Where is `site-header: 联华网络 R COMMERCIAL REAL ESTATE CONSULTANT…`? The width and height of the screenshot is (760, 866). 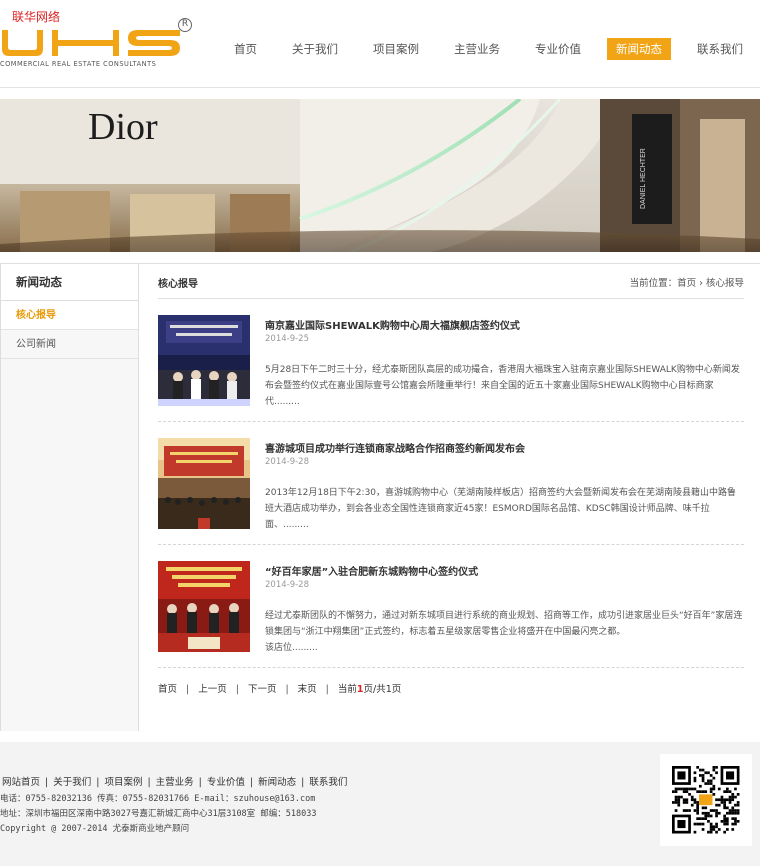 site-header: 联华网络 R COMMERCIAL REAL ESTATE CONSULTANT… is located at coordinates (380, 44).